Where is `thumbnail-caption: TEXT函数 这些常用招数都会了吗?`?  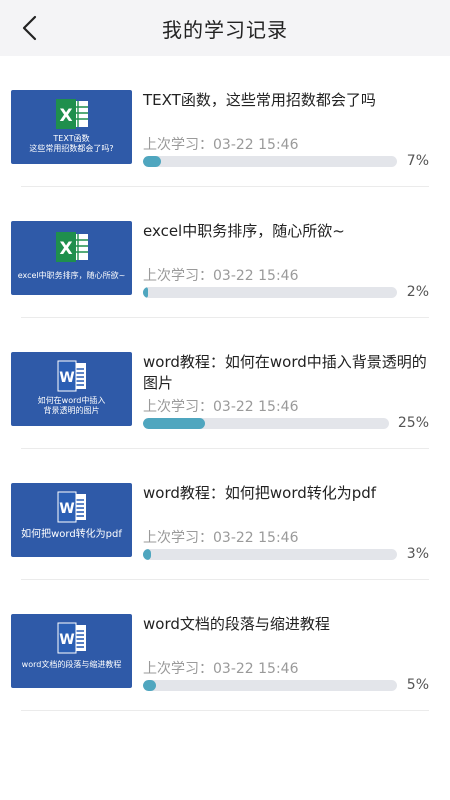
thumbnail-caption: TEXT函数 这些常用招数都会了吗? is located at coordinates (71, 143).